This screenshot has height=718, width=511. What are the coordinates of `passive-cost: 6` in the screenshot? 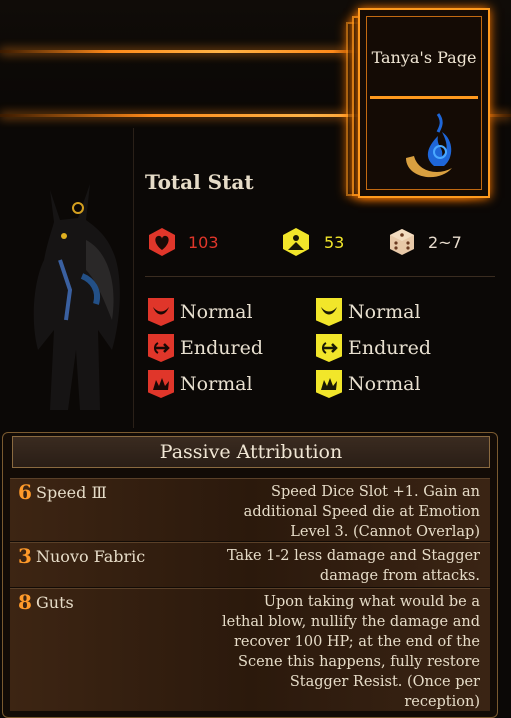 It's located at (25, 492).